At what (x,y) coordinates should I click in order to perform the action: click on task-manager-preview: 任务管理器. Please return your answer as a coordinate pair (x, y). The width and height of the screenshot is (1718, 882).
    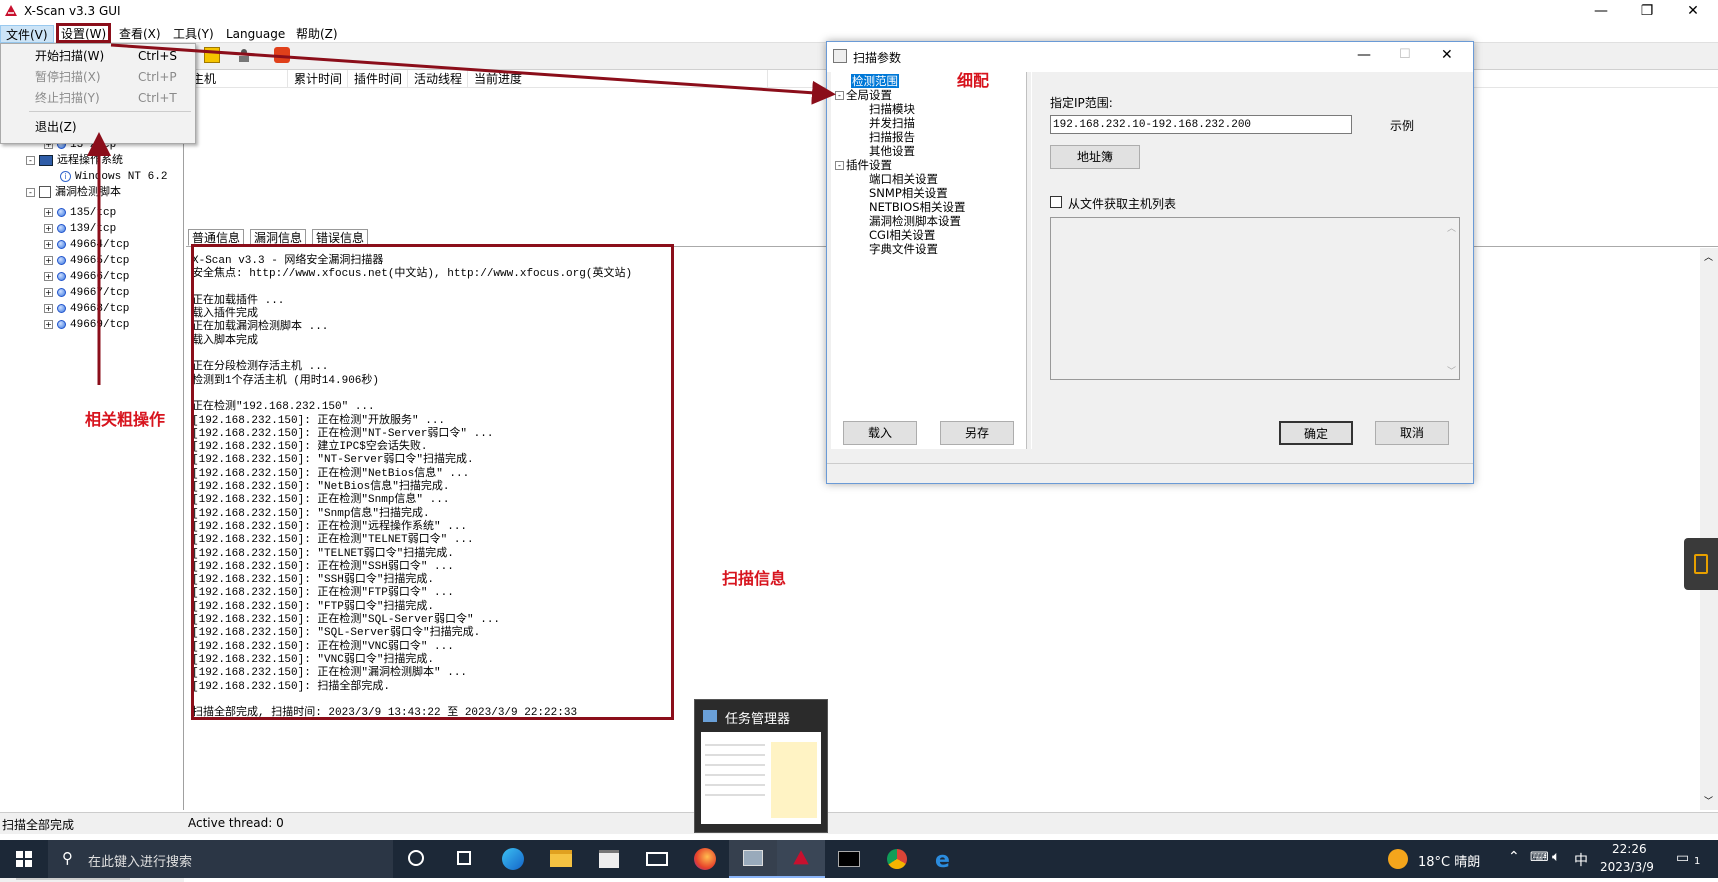
    Looking at the image, I should click on (761, 766).